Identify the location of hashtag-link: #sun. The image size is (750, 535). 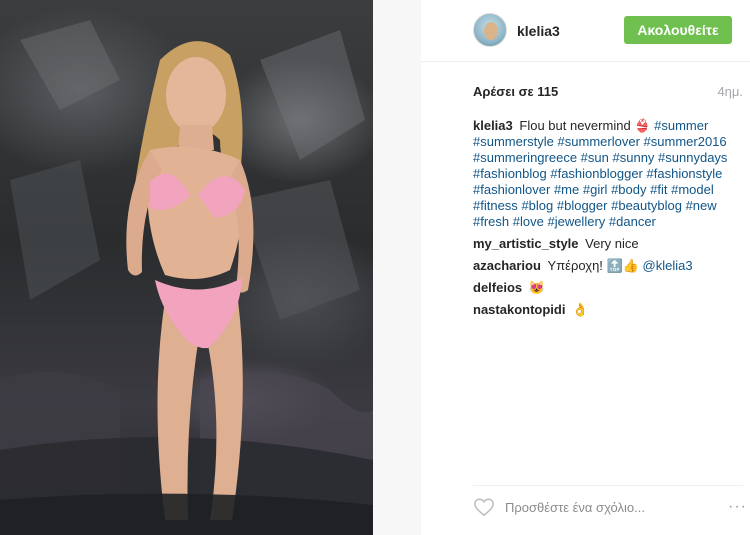
(595, 157).